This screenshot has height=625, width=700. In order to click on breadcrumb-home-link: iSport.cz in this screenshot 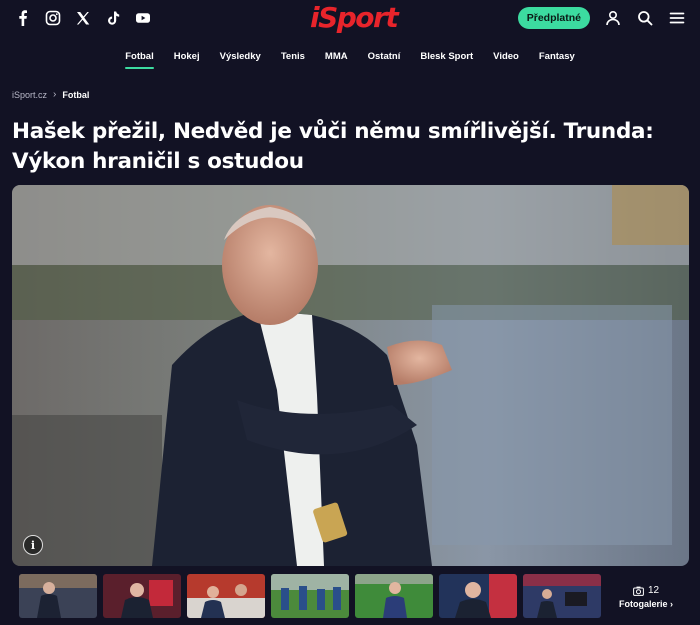, I will do `click(29, 95)`.